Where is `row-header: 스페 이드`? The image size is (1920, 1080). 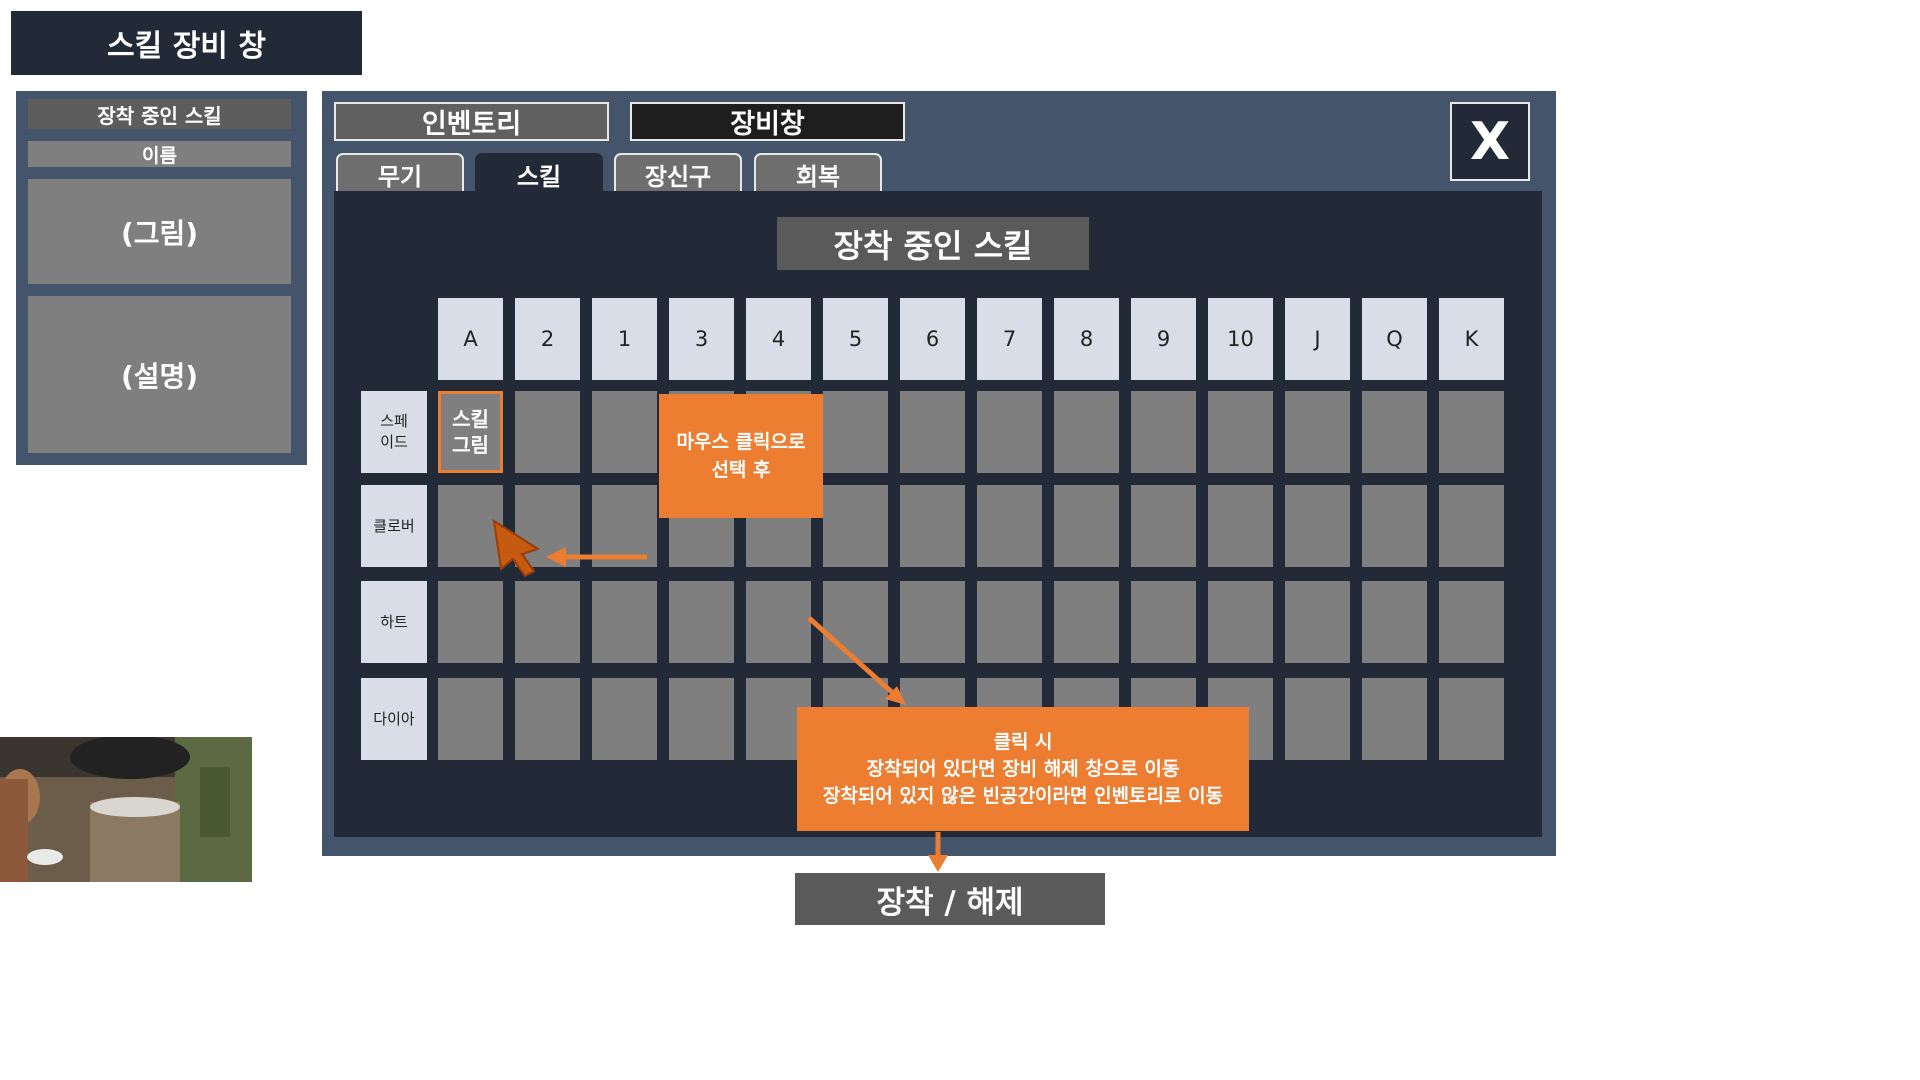 row-header: 스페 이드 is located at coordinates (394, 432).